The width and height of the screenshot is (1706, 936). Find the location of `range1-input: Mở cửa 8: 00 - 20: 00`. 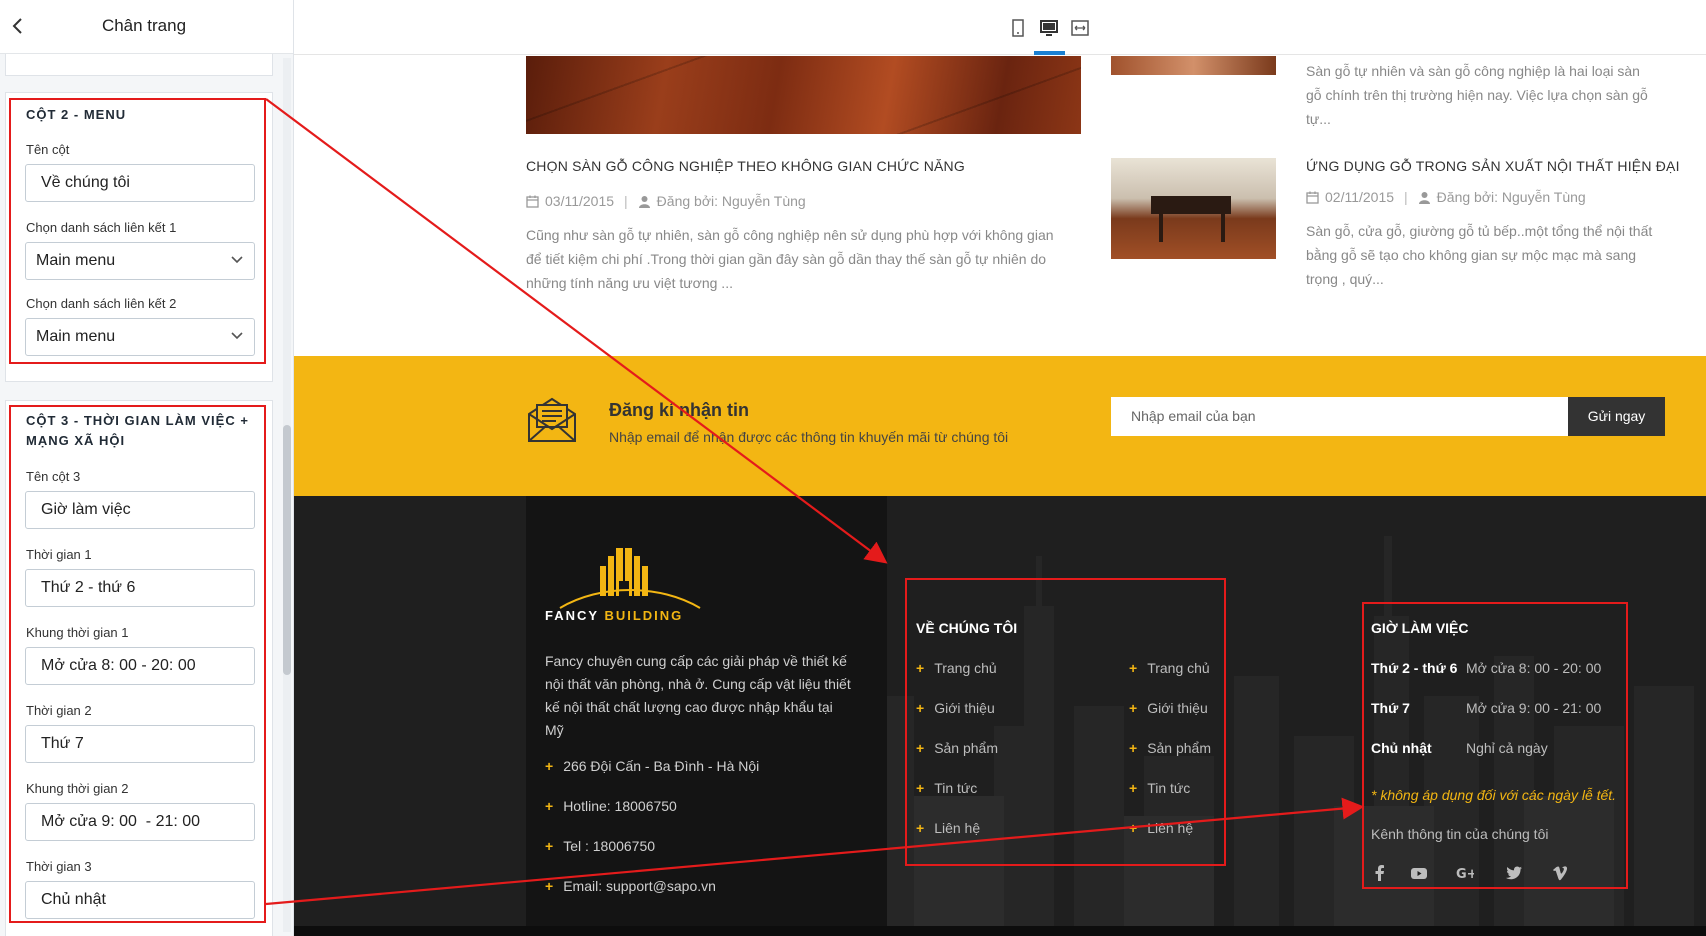

range1-input: Mở cửa 8: 00 - 20: 00 is located at coordinates (140, 666).